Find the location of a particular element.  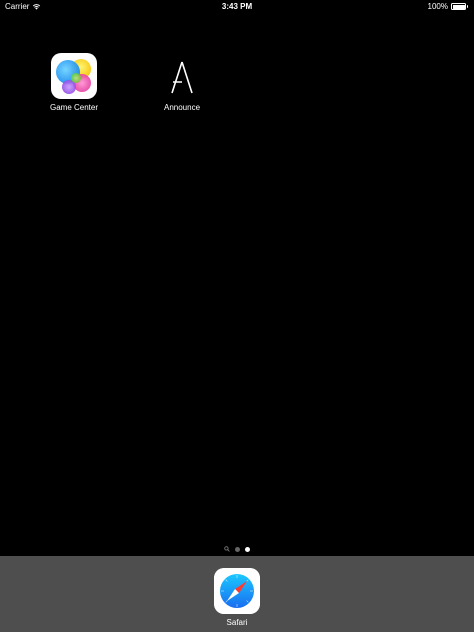

status-time: 3:43 PM is located at coordinates (237, 6).